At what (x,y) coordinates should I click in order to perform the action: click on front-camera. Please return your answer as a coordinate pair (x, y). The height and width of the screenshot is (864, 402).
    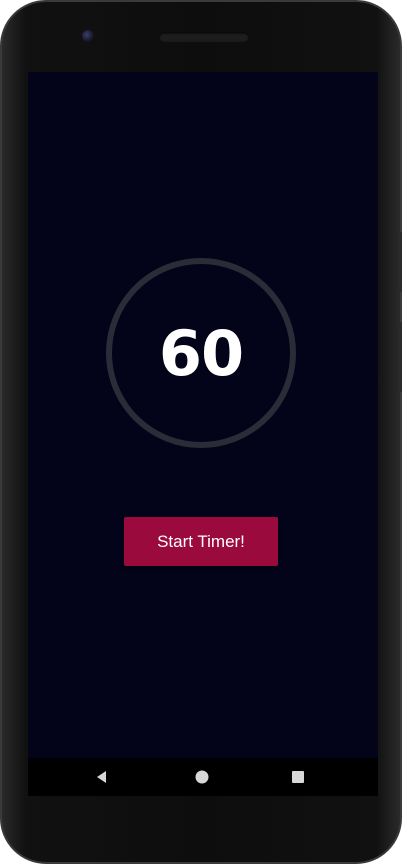
    Looking at the image, I should click on (88, 36).